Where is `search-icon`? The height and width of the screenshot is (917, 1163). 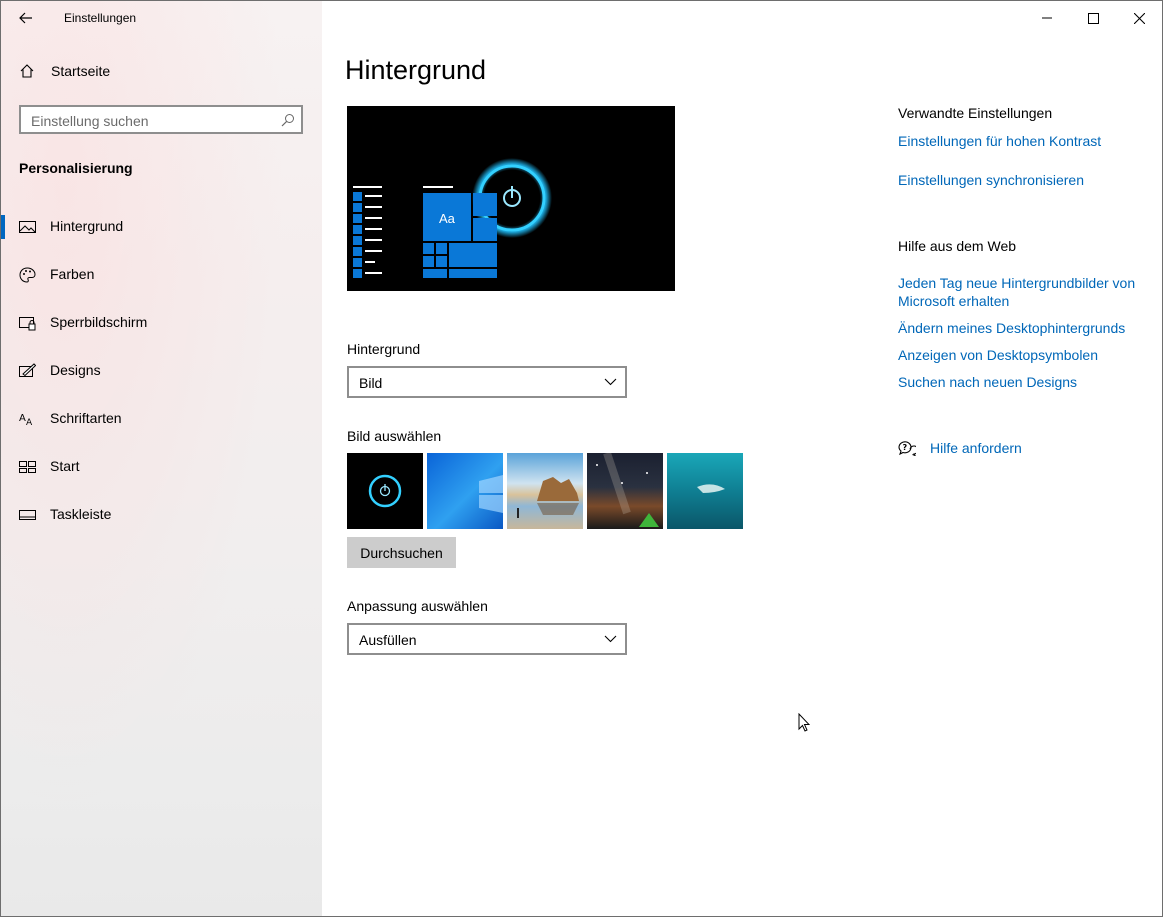 search-icon is located at coordinates (287, 120).